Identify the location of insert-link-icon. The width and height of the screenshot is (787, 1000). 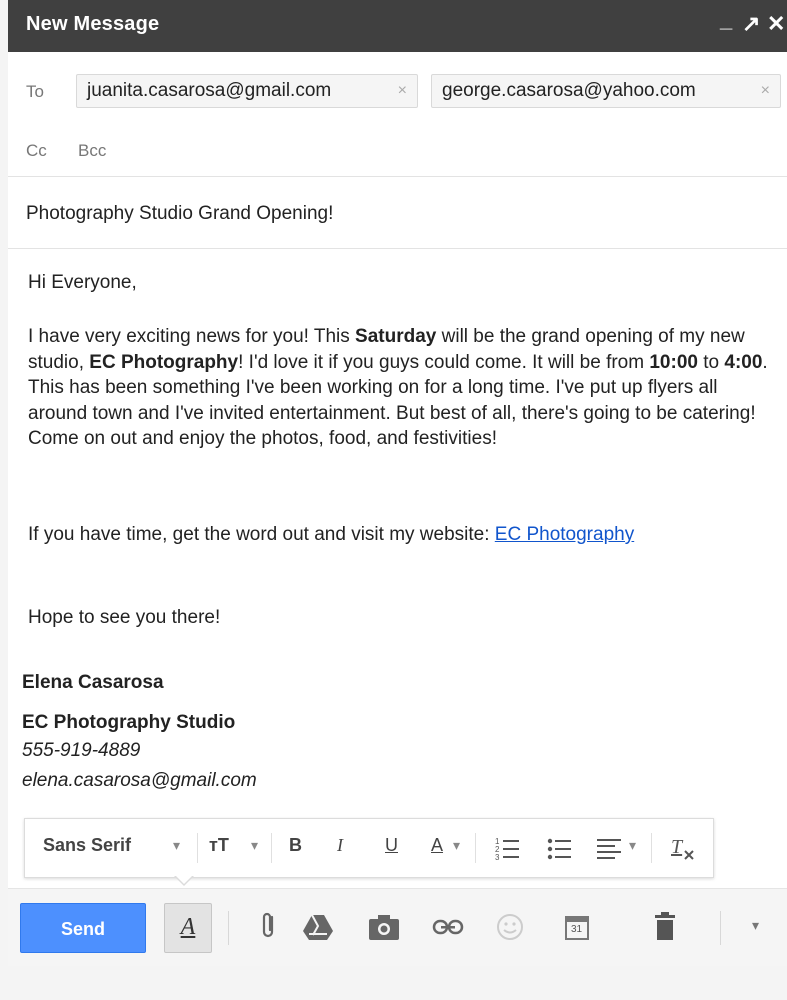
(448, 929).